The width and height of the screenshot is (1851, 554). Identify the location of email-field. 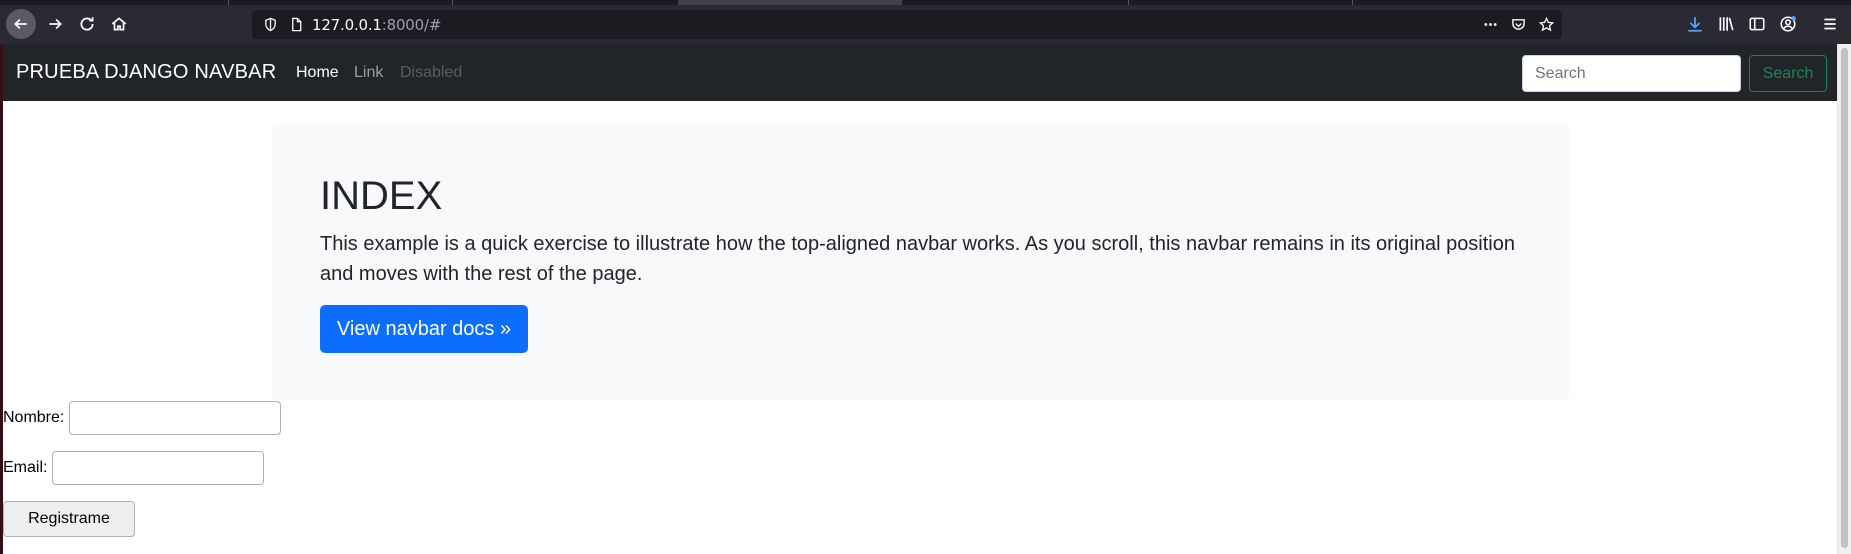
(158, 468).